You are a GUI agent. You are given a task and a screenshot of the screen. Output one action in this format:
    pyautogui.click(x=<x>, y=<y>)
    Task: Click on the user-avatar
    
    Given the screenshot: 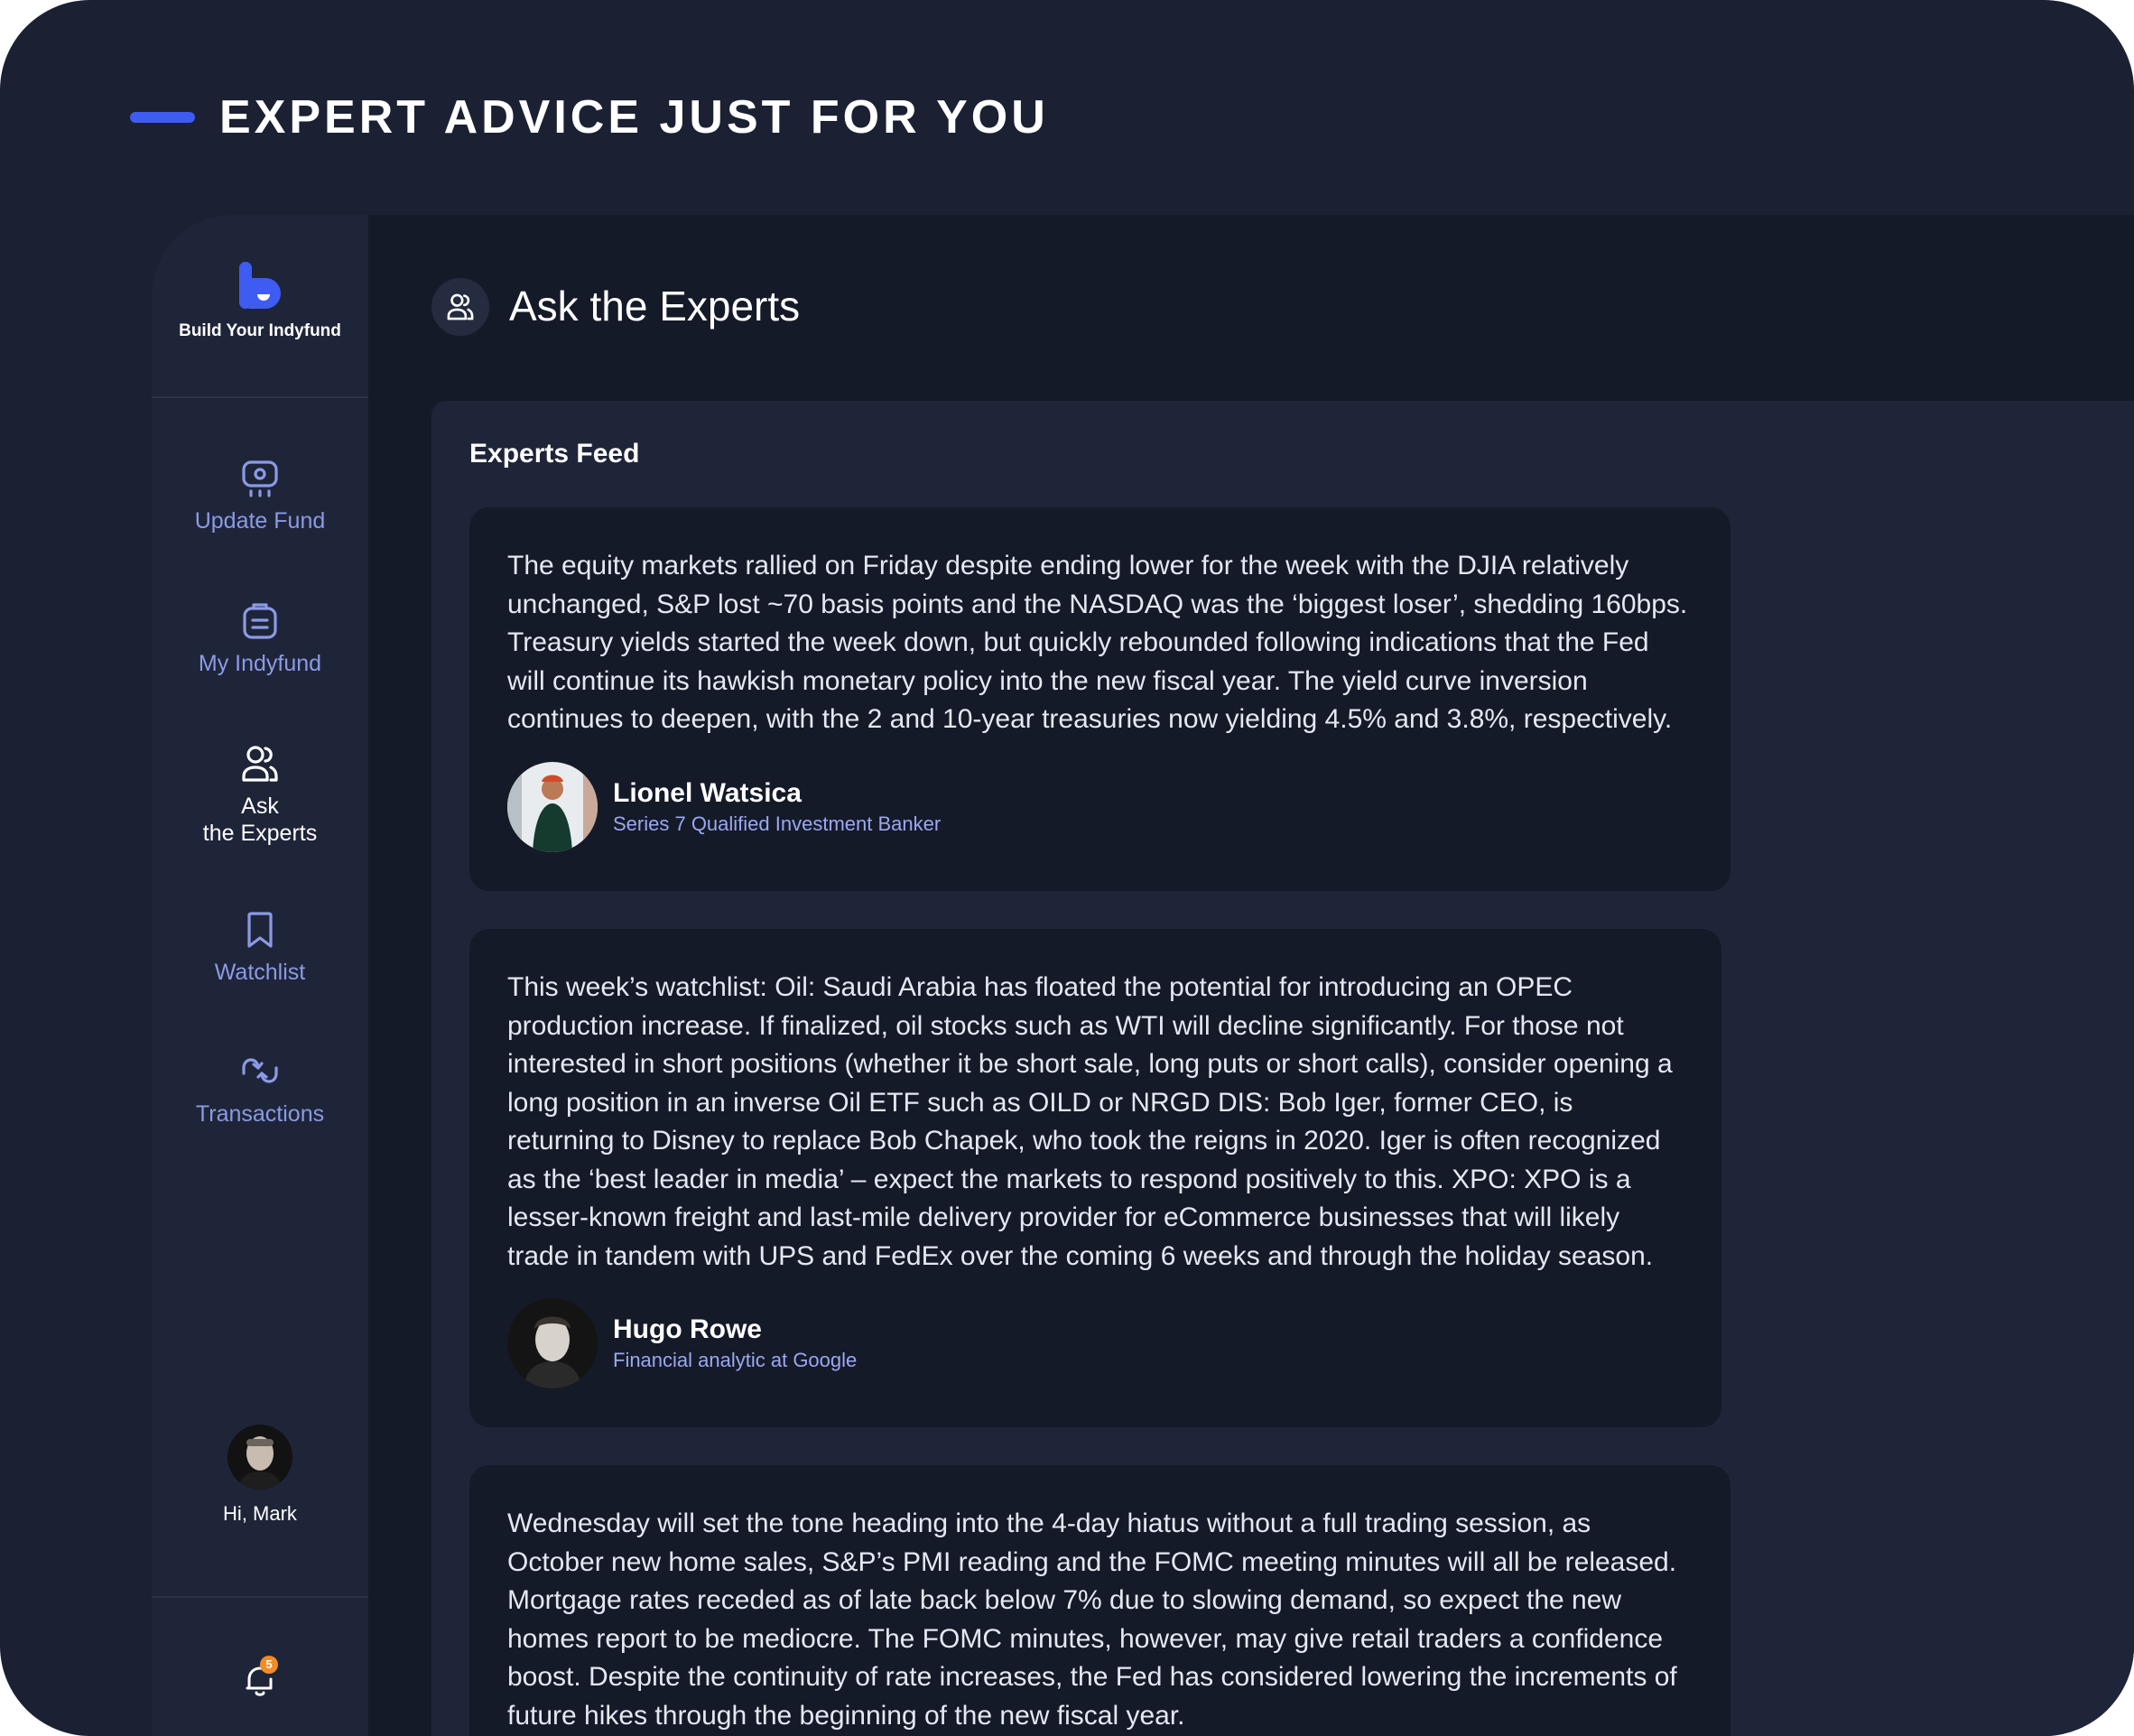 What is the action you would take?
    pyautogui.click(x=259, y=1457)
    